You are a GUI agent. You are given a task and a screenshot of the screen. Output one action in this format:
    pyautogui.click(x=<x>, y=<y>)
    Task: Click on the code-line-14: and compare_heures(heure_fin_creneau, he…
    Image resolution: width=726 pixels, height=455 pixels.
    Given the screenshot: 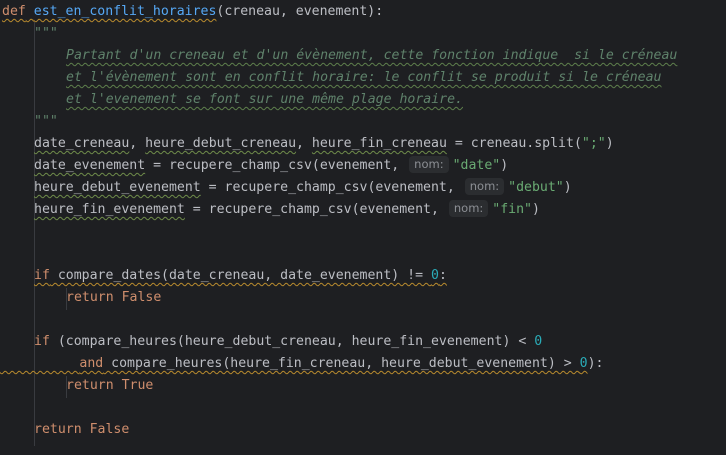 What is the action you would take?
    pyautogui.click(x=301, y=364)
    